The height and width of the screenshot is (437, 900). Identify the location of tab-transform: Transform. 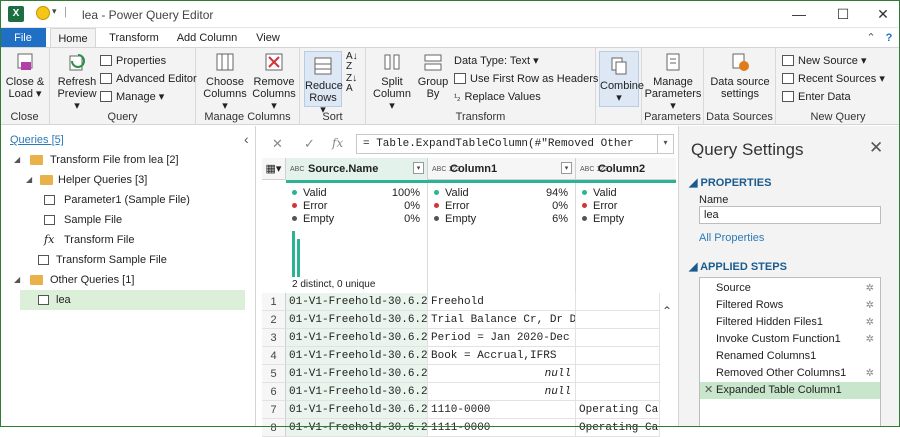
(134, 38).